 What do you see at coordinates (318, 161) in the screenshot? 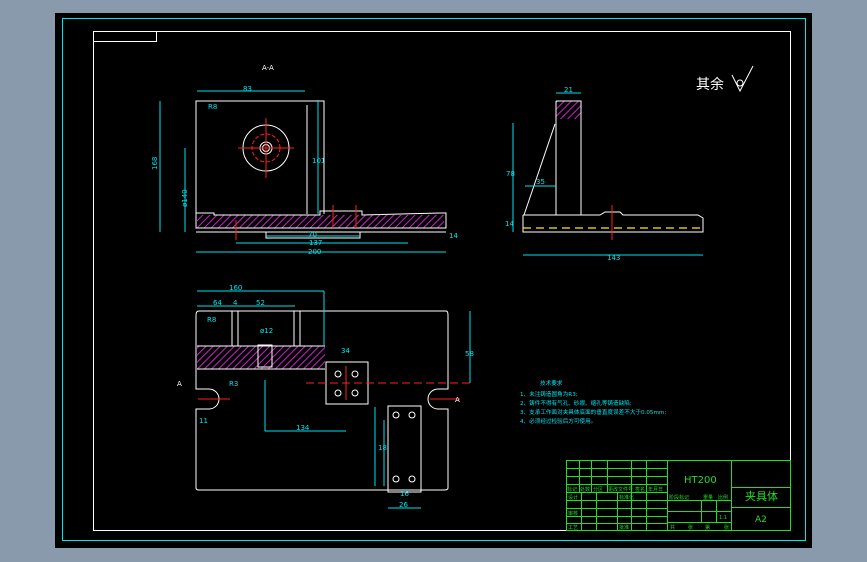
I see `svg-text: 101` at bounding box center [318, 161].